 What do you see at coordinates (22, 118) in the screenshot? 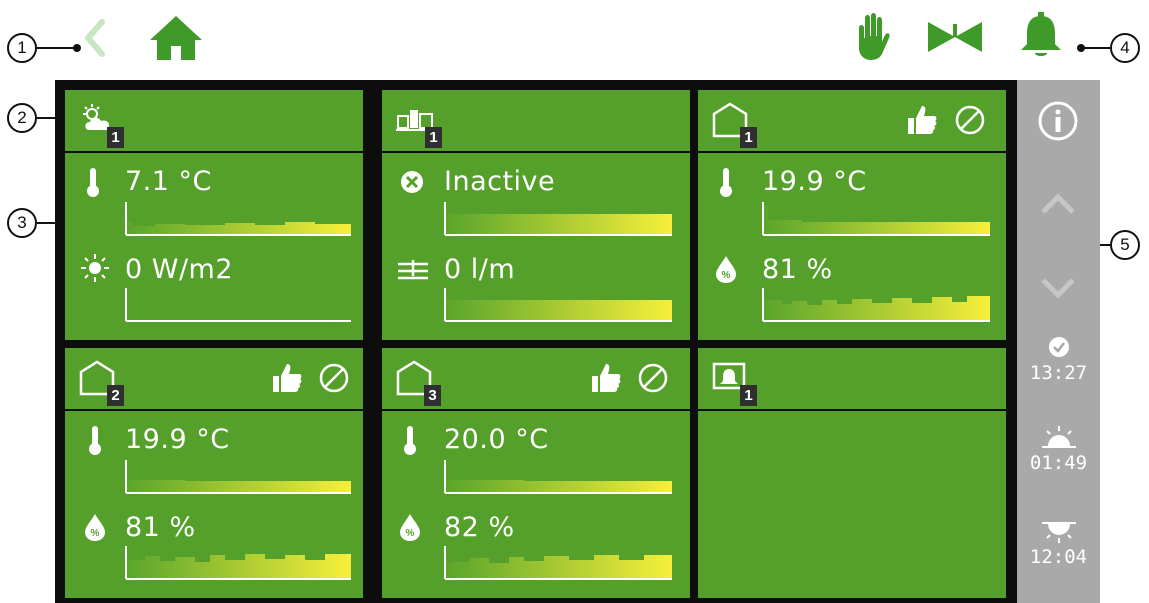
I see `callout-2: 2` at bounding box center [22, 118].